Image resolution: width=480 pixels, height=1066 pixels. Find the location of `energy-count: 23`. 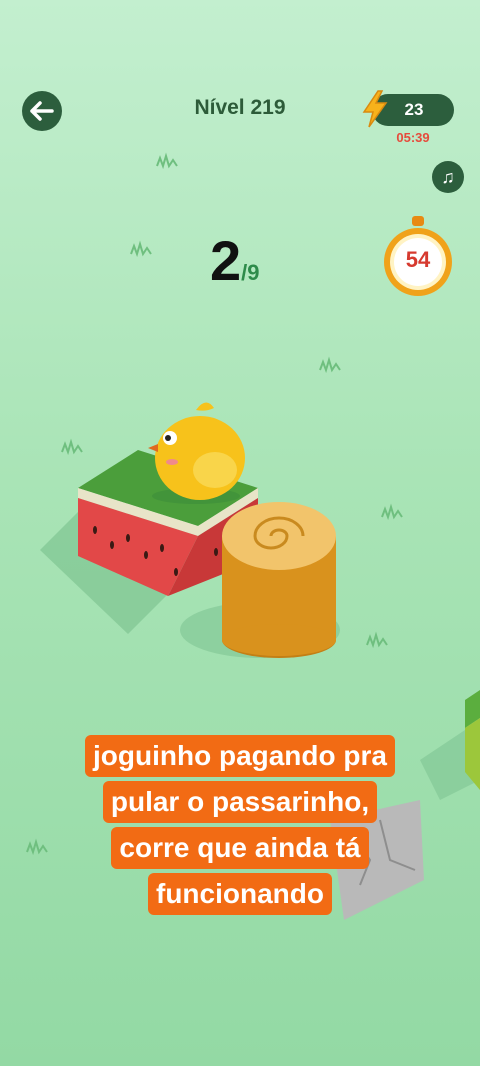

energy-count: 23 is located at coordinates (414, 109).